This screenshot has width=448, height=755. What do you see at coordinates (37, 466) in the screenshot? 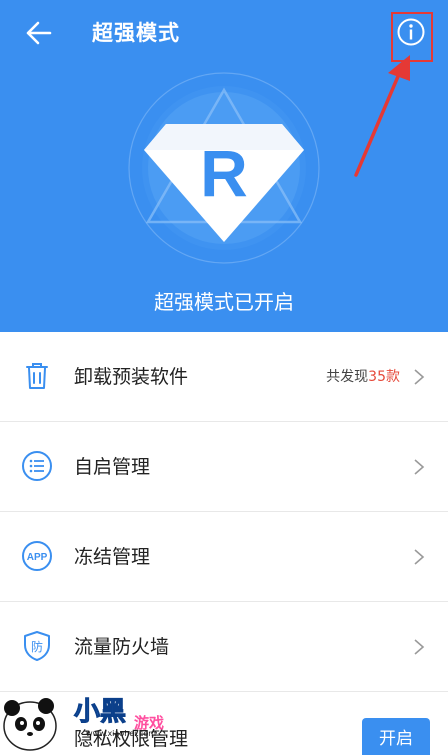
I see `list-icon` at bounding box center [37, 466].